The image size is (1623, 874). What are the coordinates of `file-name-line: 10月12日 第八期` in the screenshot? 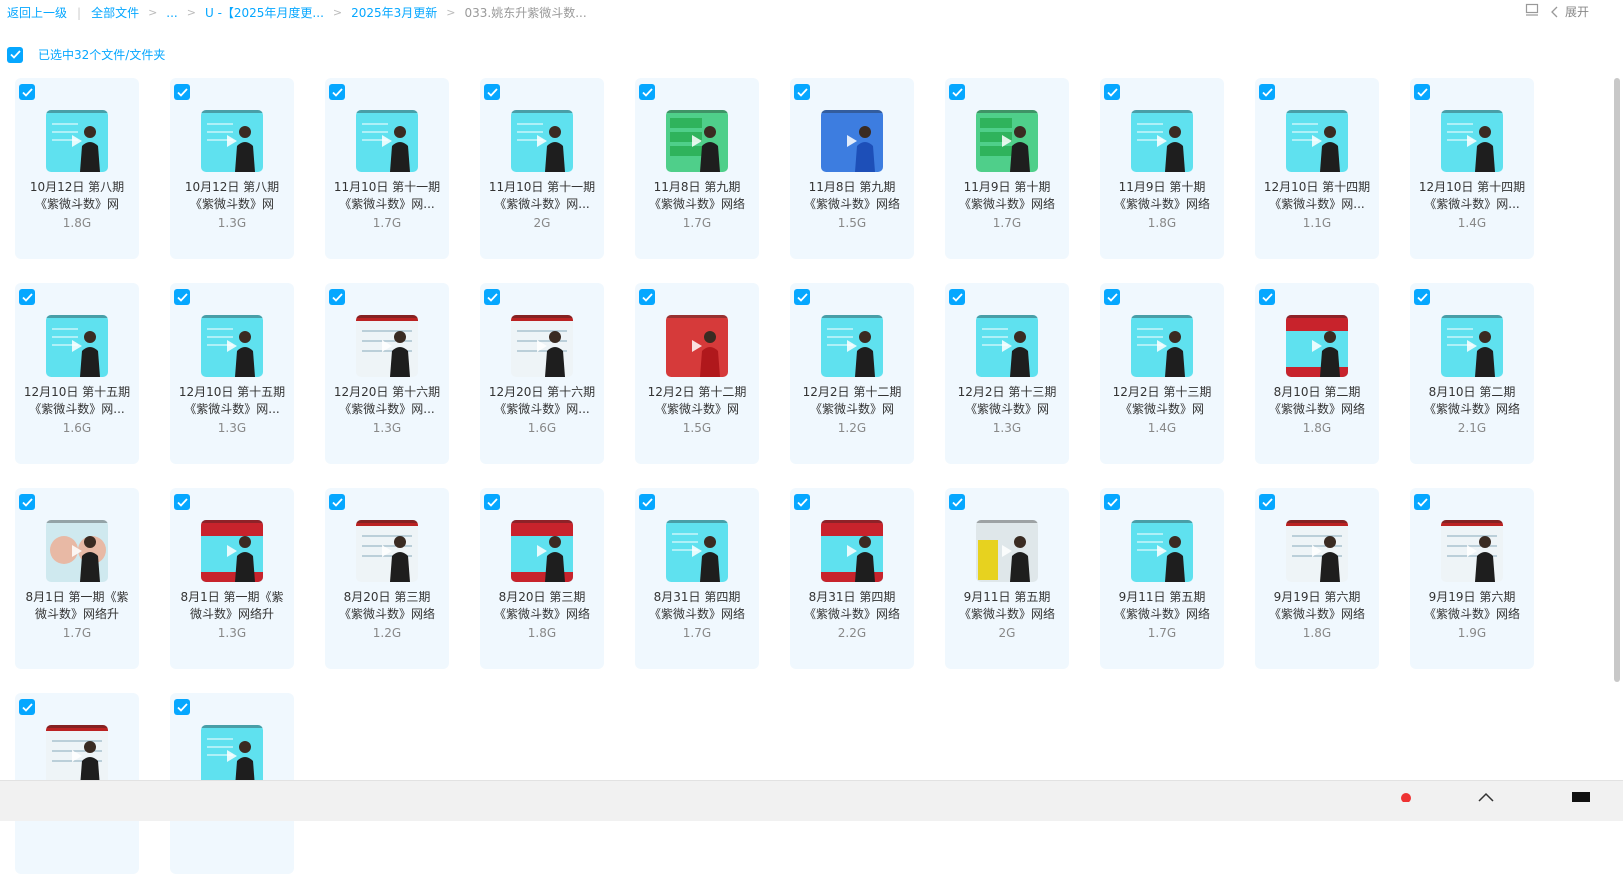 It's located at (232, 187).